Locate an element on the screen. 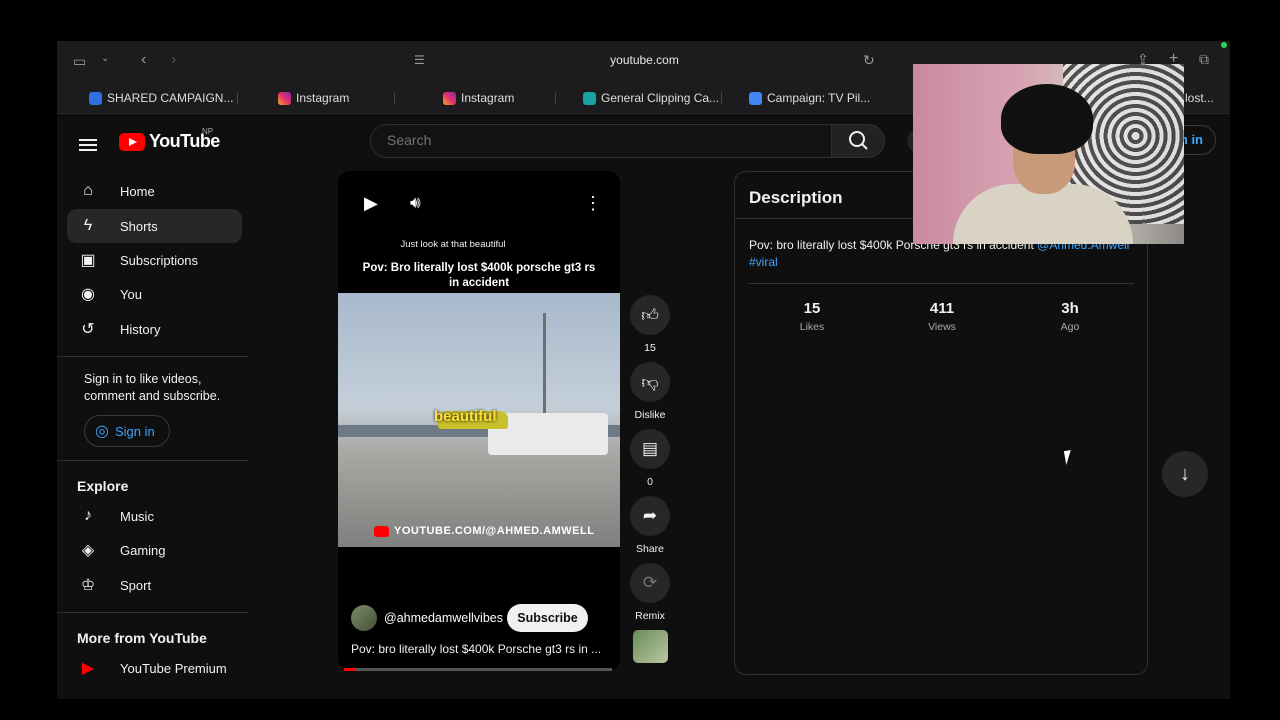 The height and width of the screenshot is (720, 1280). hashtag-link: #viral is located at coordinates (763, 262).